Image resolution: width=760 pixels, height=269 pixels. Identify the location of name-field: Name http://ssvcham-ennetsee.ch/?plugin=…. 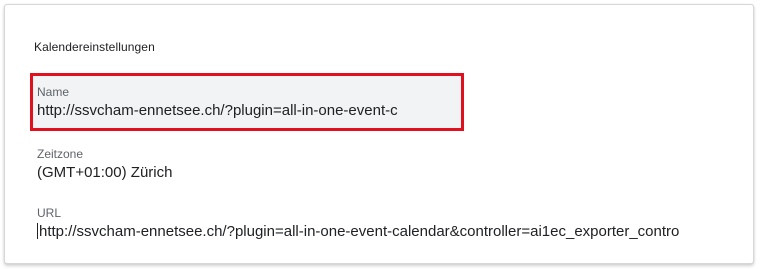
(246, 102).